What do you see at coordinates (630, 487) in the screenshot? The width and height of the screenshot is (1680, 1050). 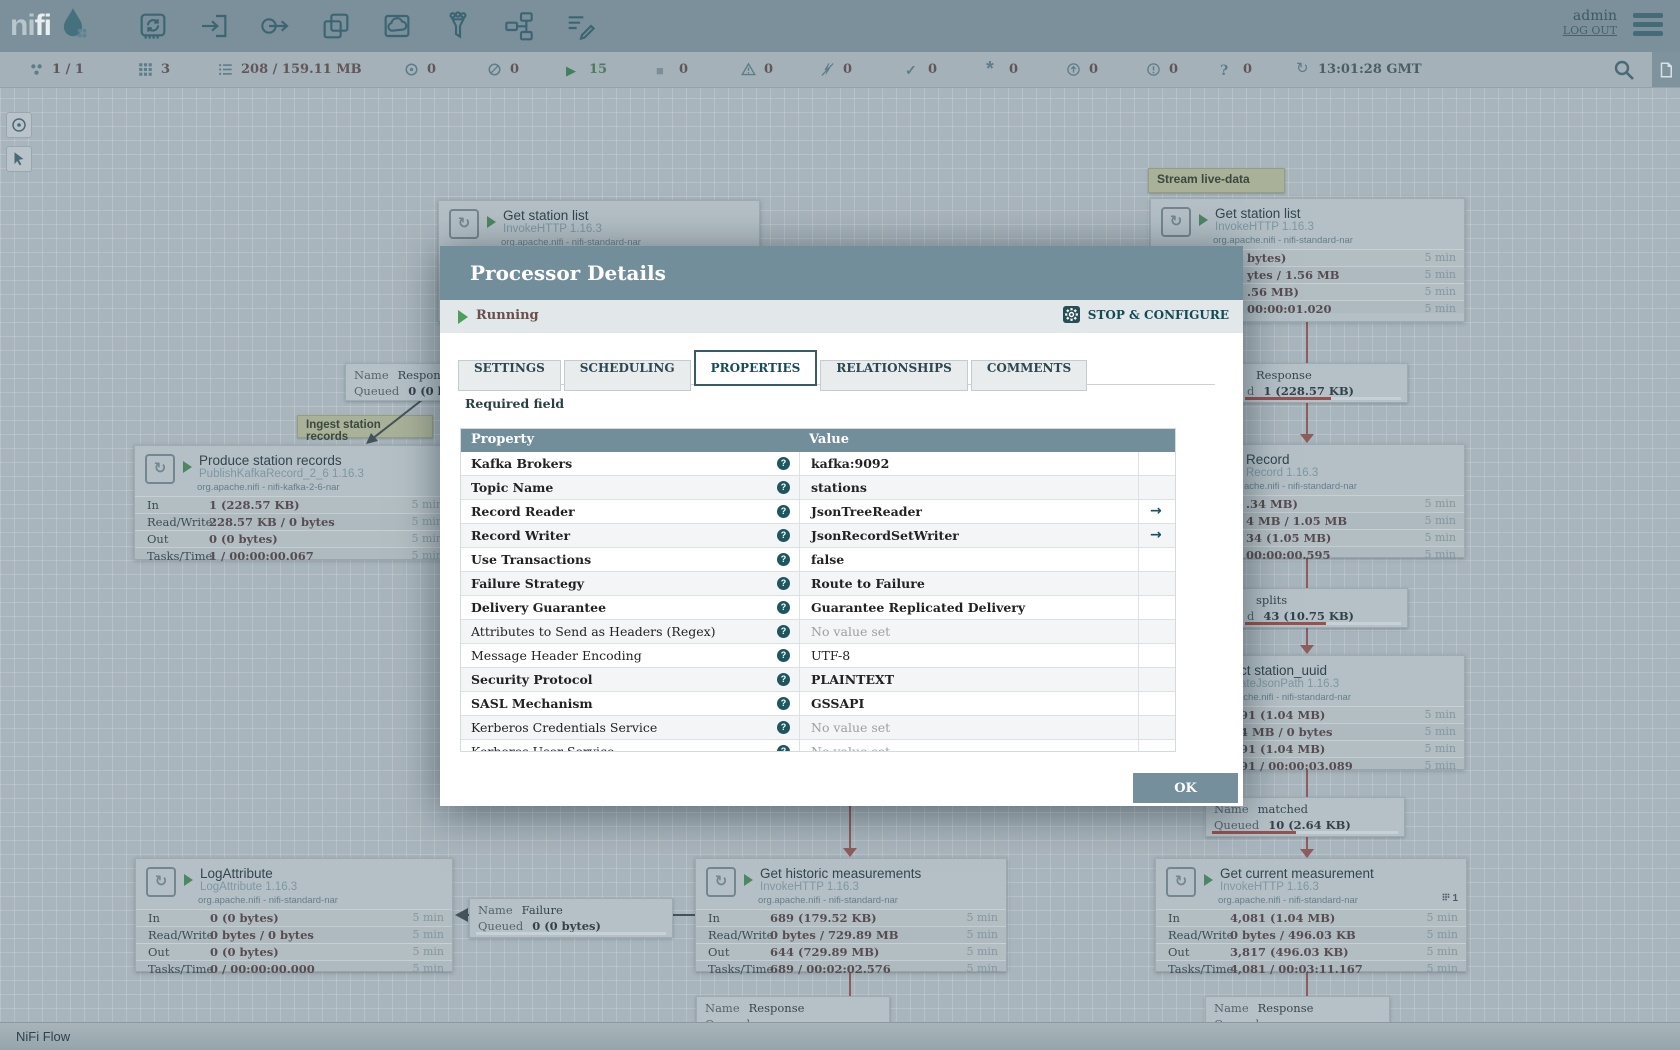 I see `property-cell: Topic Name?` at bounding box center [630, 487].